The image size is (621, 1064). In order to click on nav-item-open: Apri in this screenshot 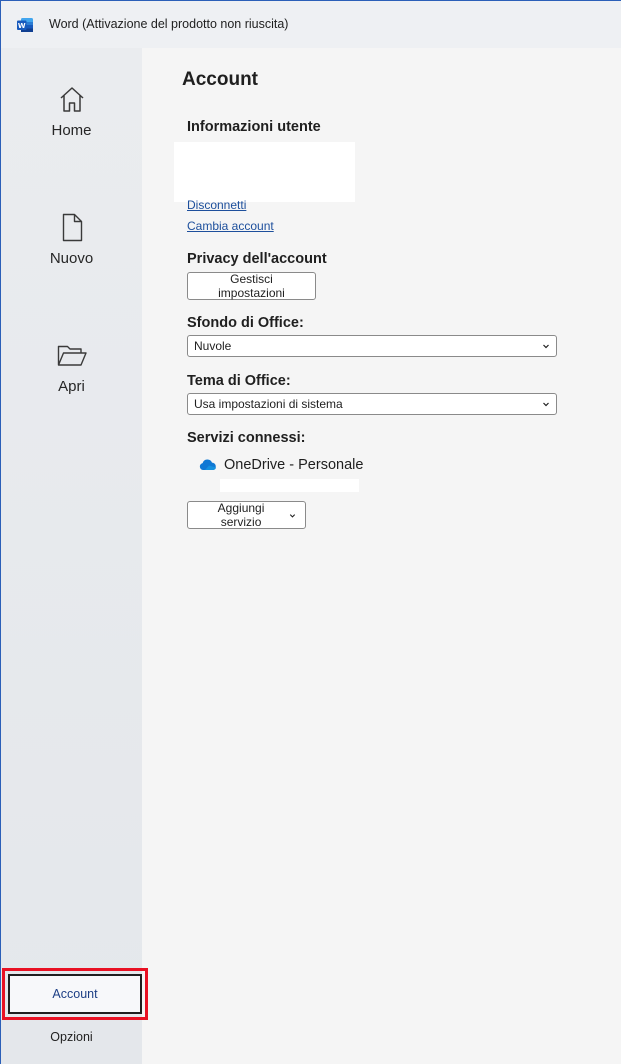, I will do `click(71, 390)`.